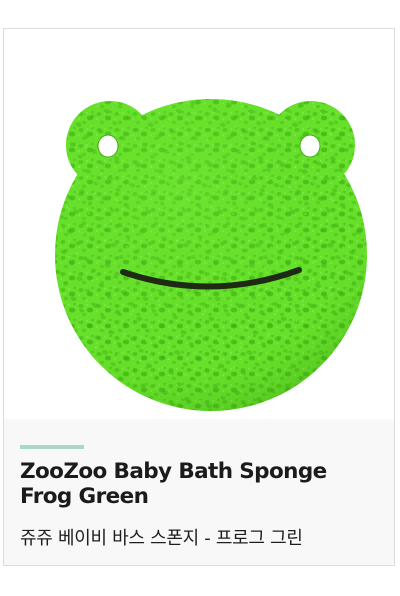  What do you see at coordinates (52, 447) in the screenshot?
I see `accent-line` at bounding box center [52, 447].